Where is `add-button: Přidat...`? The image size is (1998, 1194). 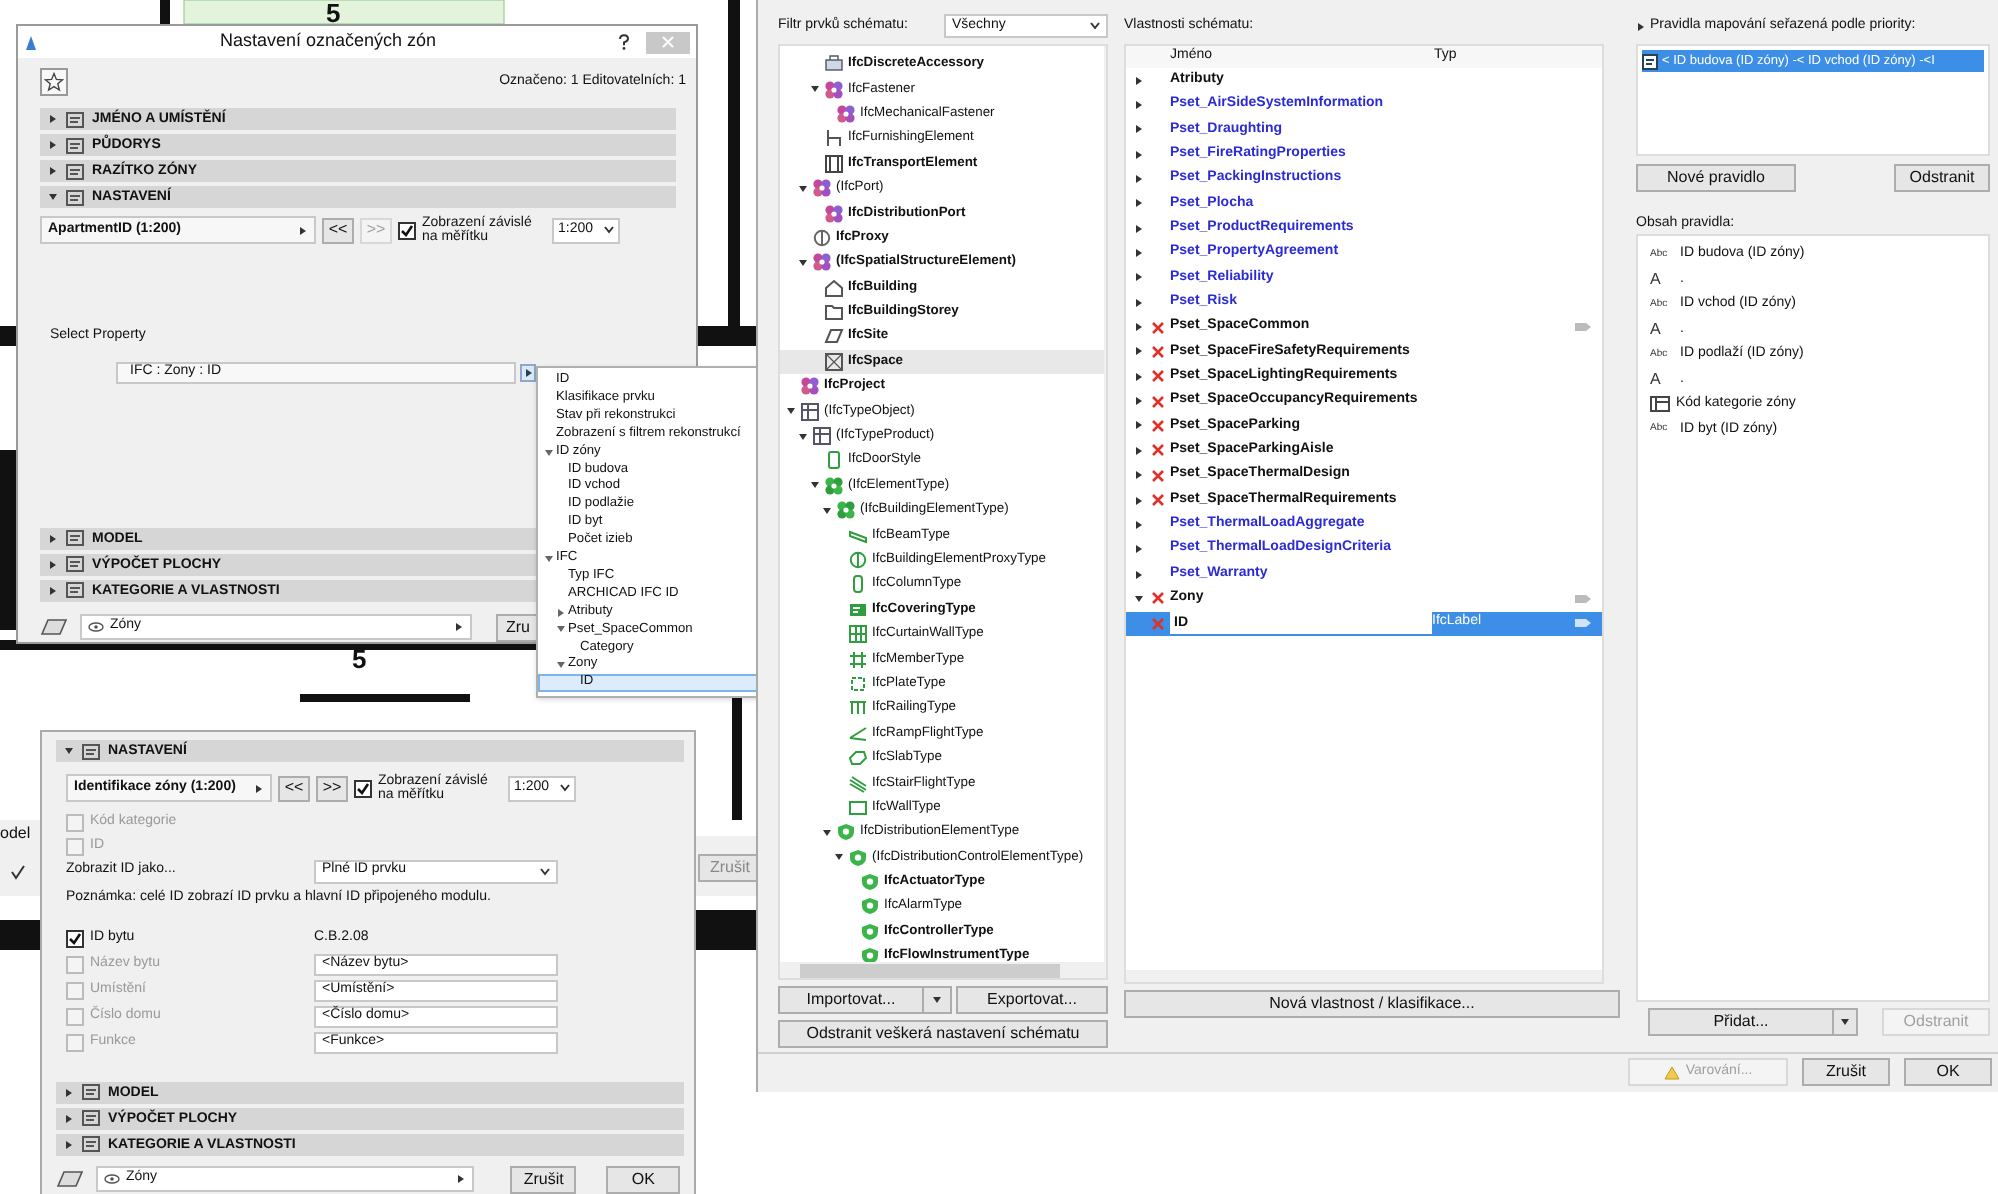 add-button: Přidat... is located at coordinates (1753, 1022).